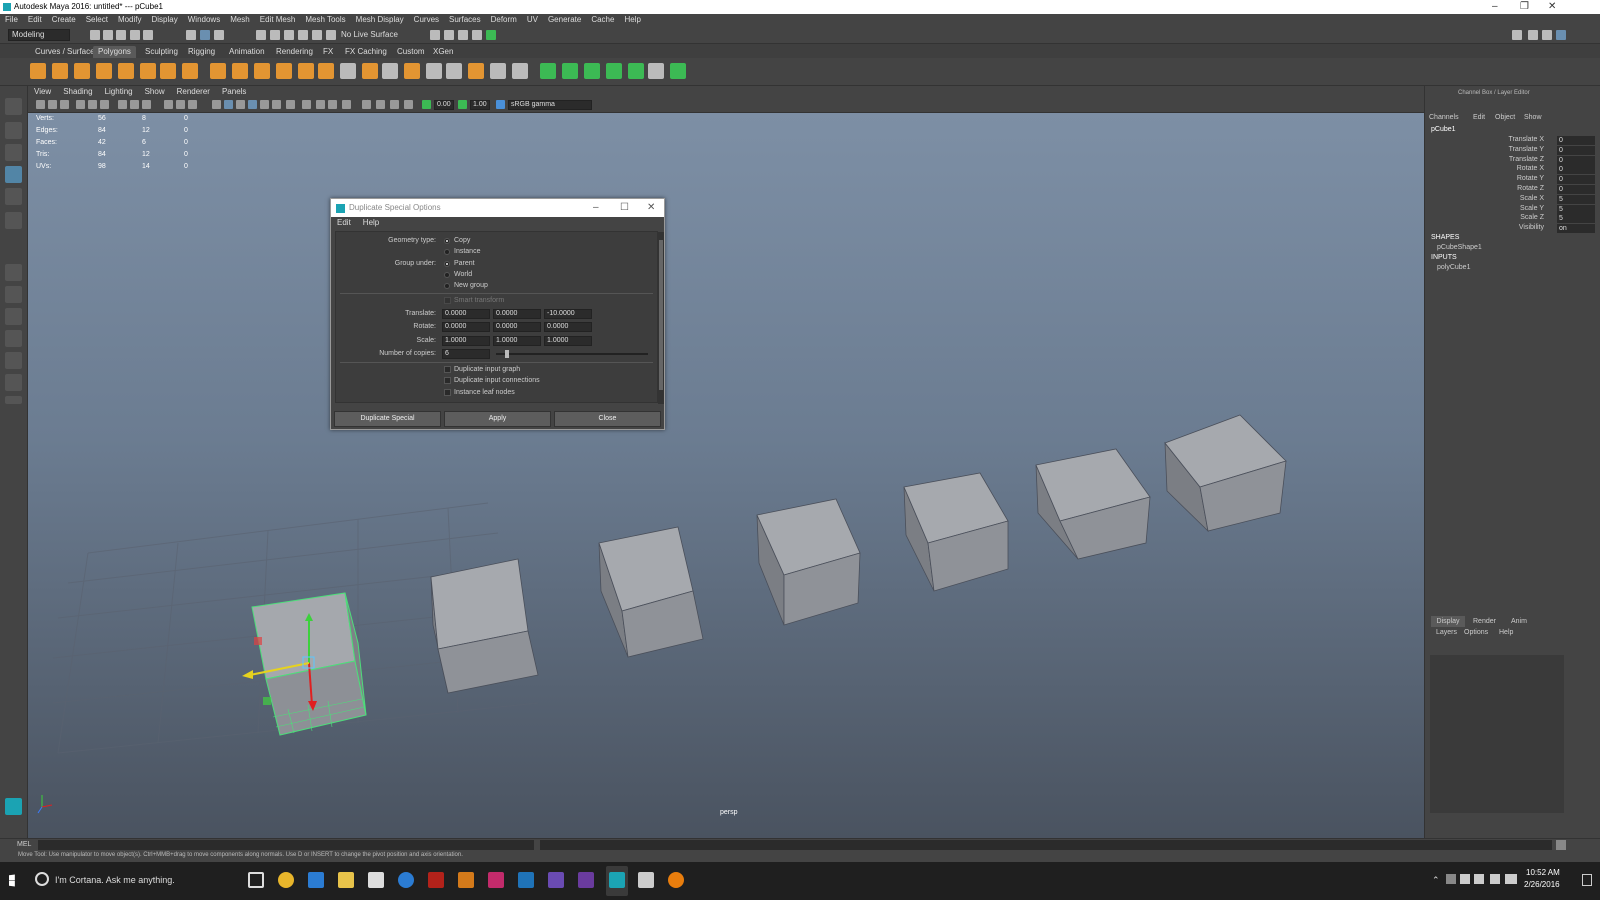 This screenshot has height=900, width=1600. Describe the element at coordinates (64, 104) in the screenshot. I see `bookmark-icon` at that location.